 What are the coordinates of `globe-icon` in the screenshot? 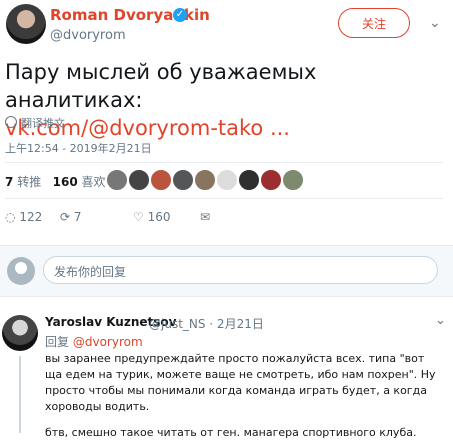 It's located at (11, 122).